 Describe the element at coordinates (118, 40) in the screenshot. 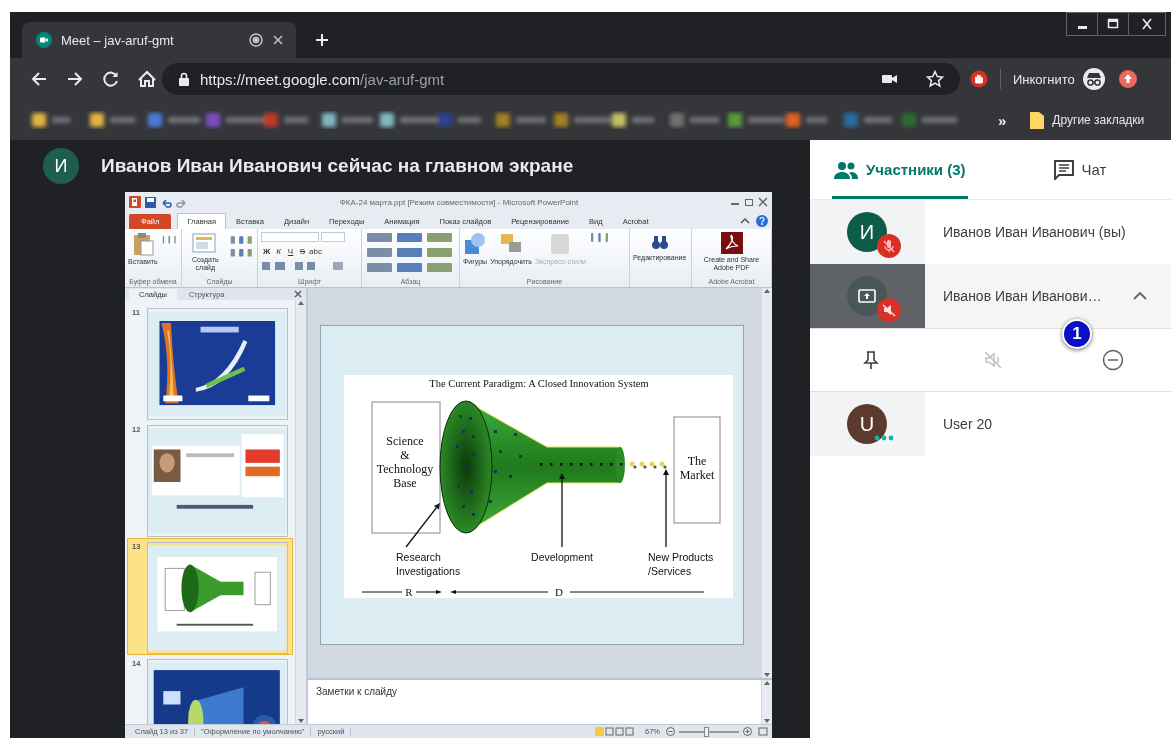

I see `tab-title: Meet – jav-aruf-gmt` at that location.